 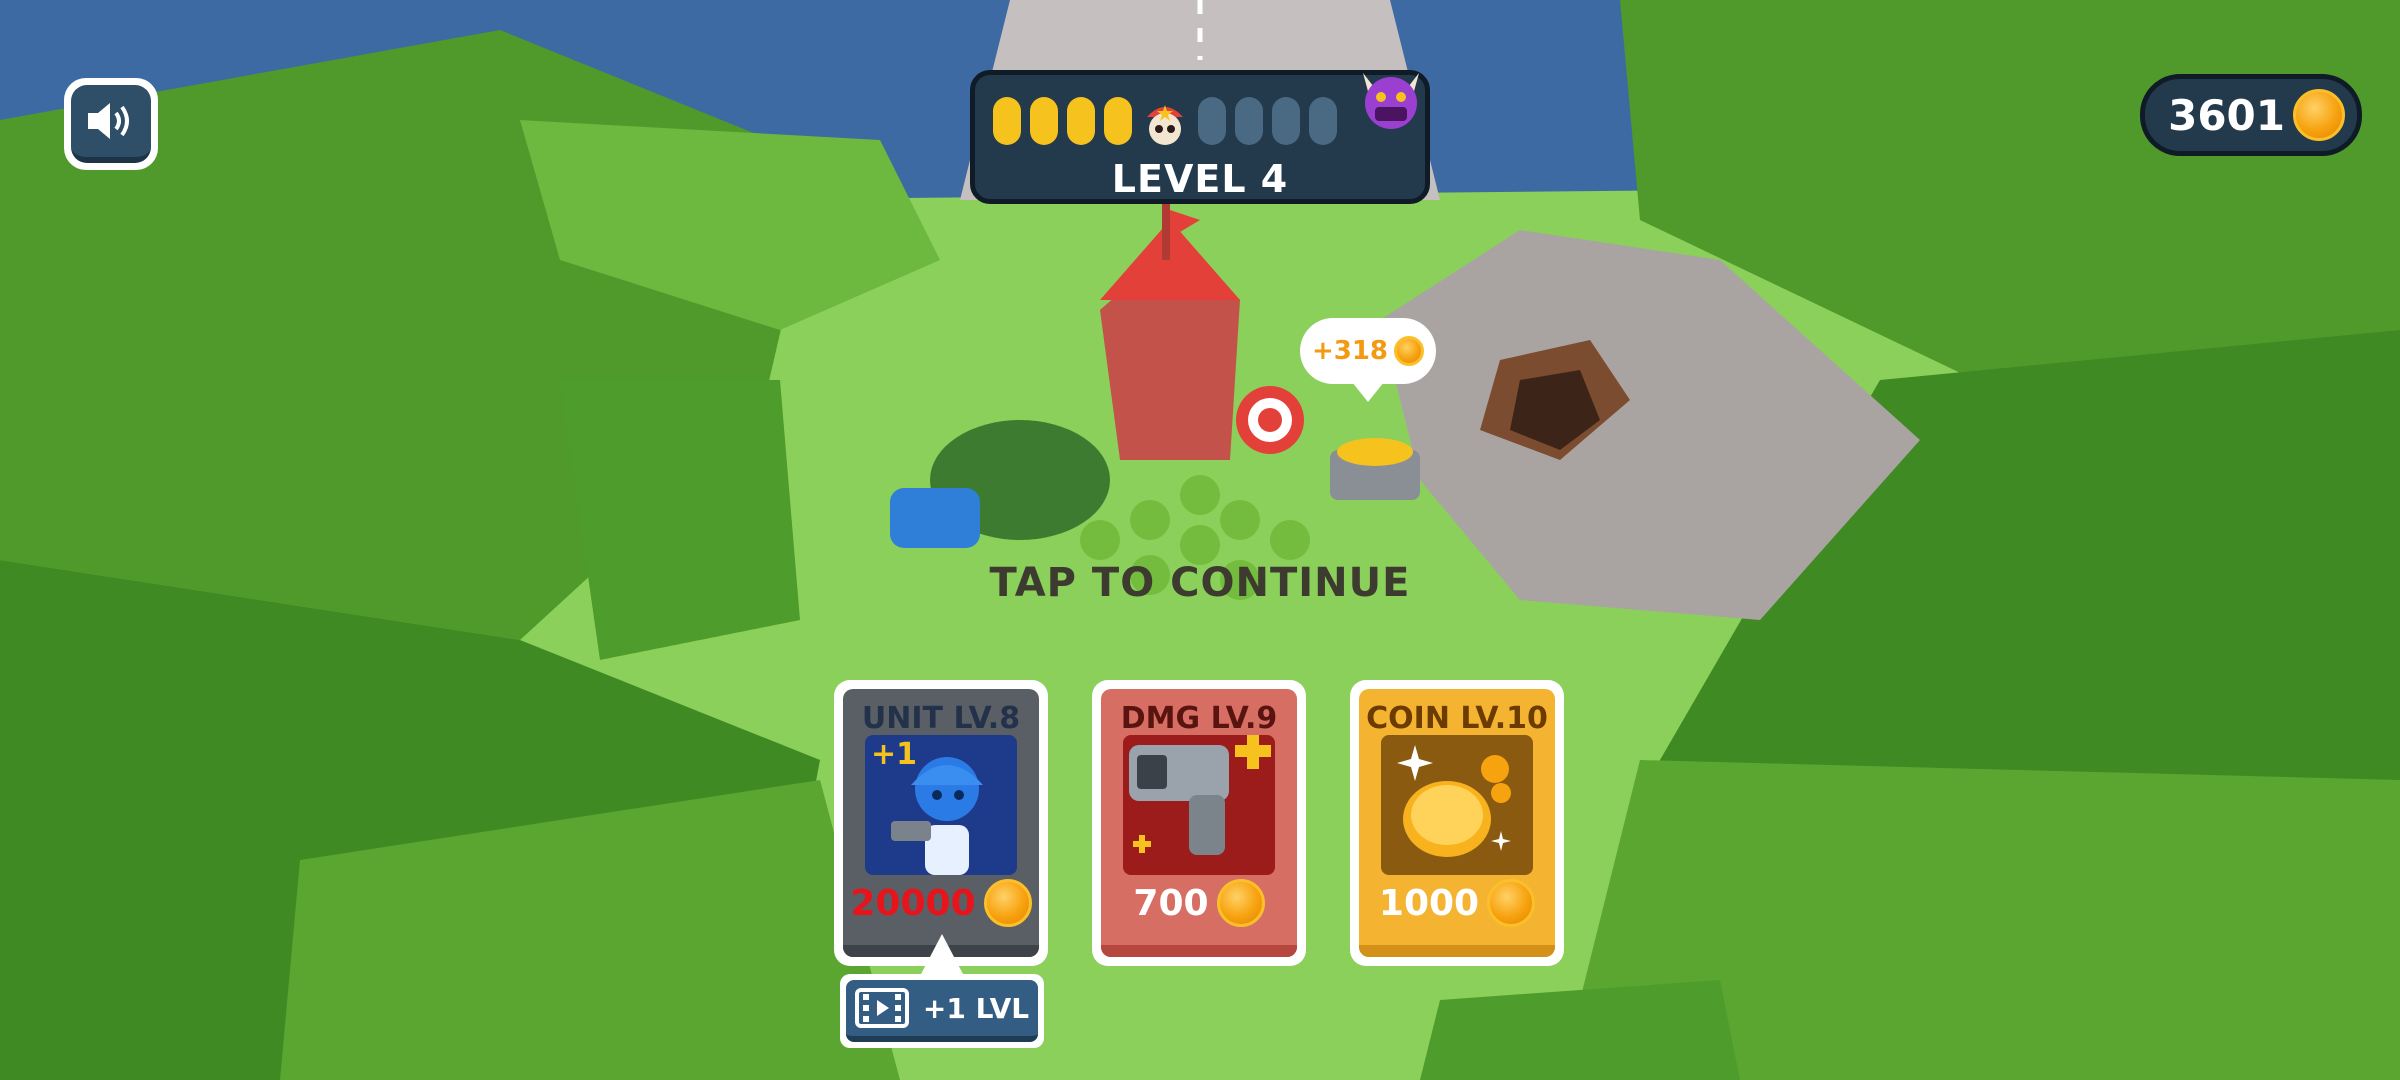 I want to click on ad-button-label: +1 LVL, so click(x=976, y=1008).